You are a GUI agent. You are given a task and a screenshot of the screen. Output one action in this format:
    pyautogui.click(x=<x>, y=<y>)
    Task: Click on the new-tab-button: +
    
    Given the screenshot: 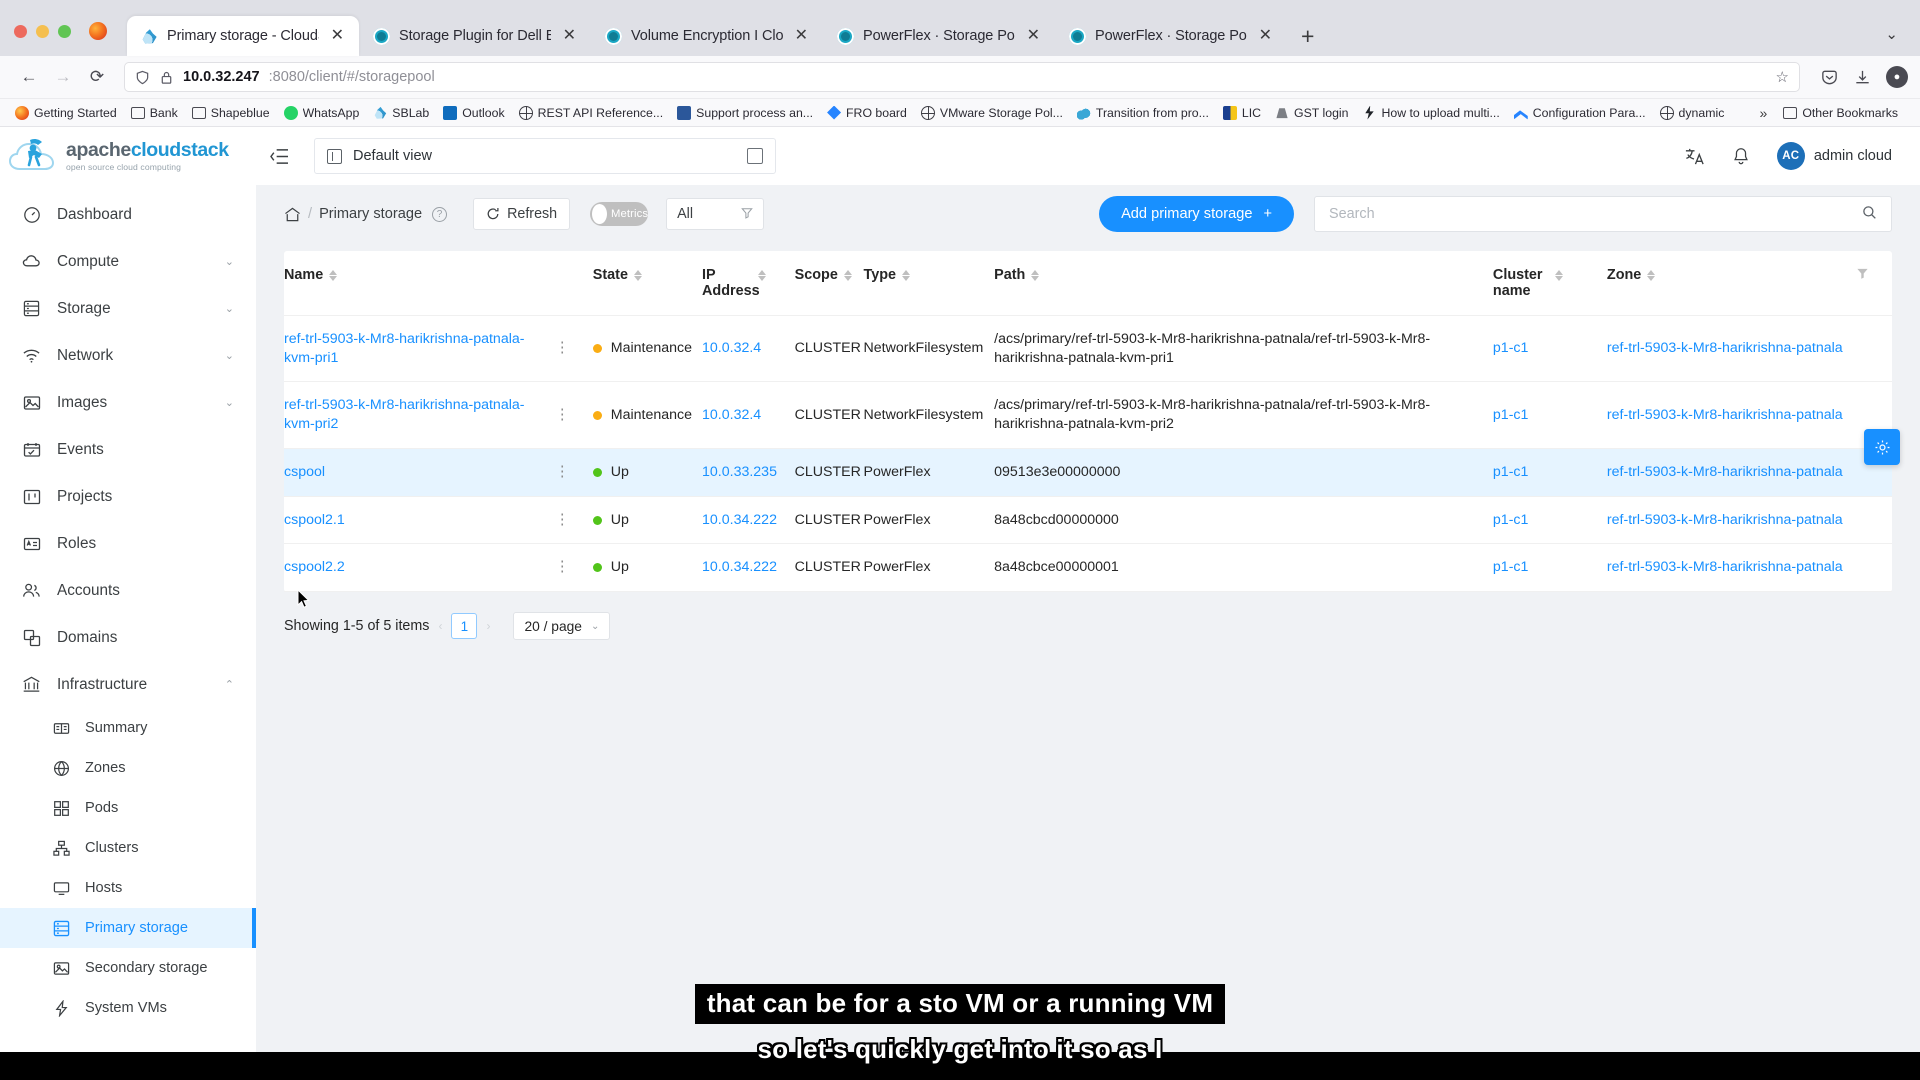 What is the action you would take?
    pyautogui.click(x=1306, y=40)
    